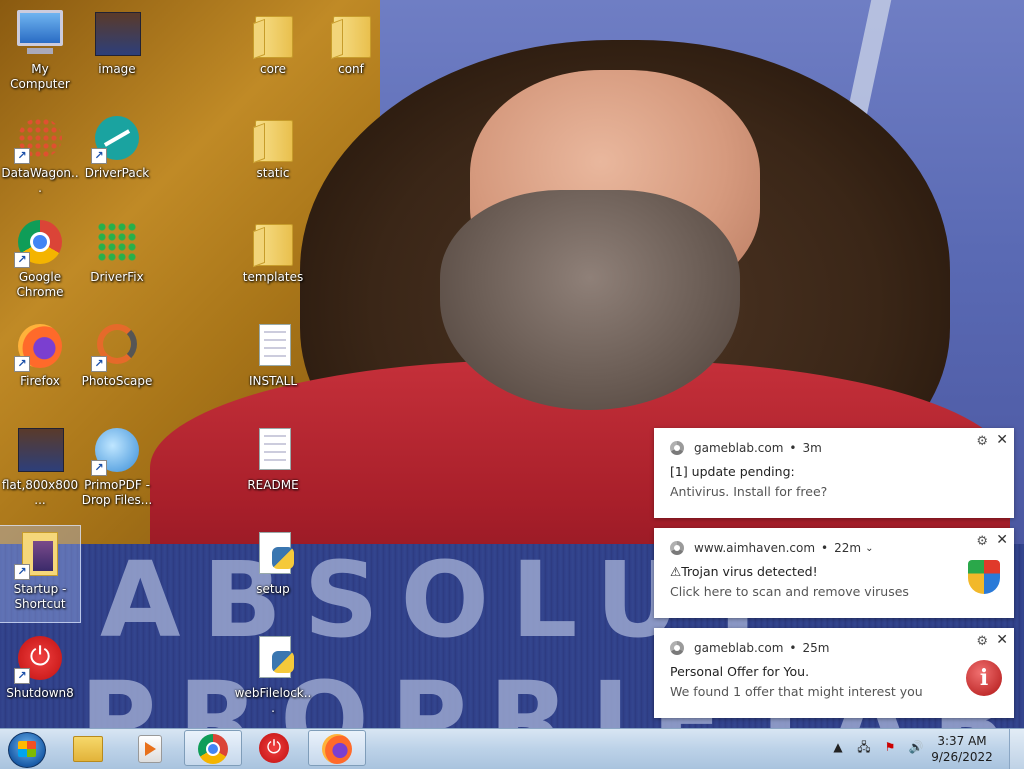 The height and width of the screenshot is (769, 1024). I want to click on desktop-icon-static: static, so click(273, 158).